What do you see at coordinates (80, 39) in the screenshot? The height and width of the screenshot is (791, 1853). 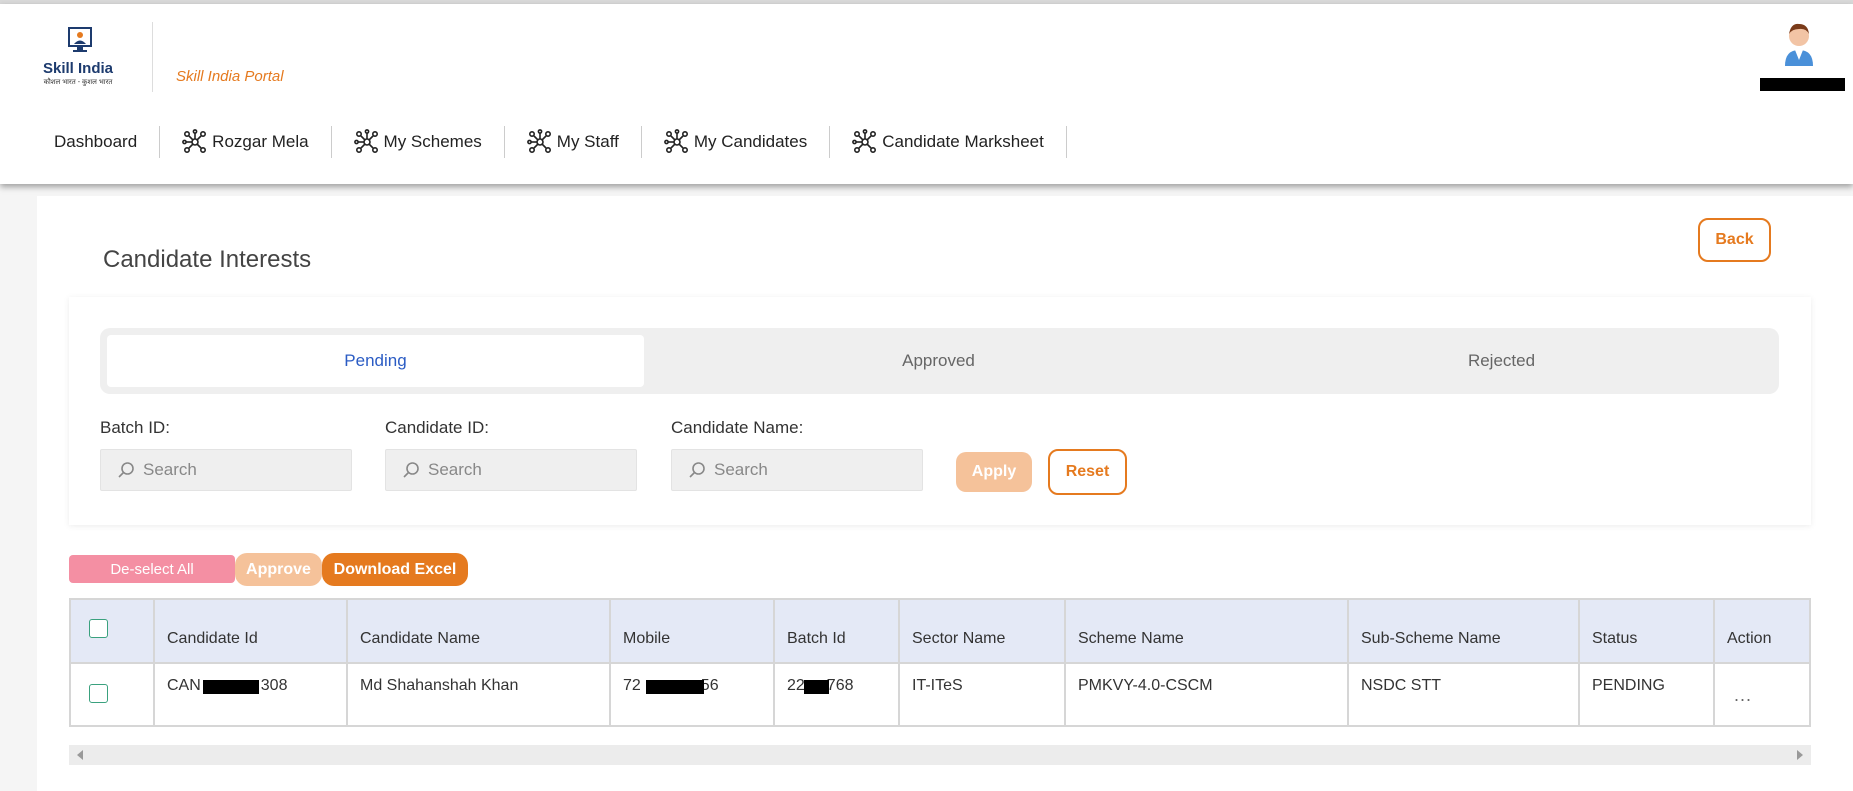 I see `monitor-person-icon` at bounding box center [80, 39].